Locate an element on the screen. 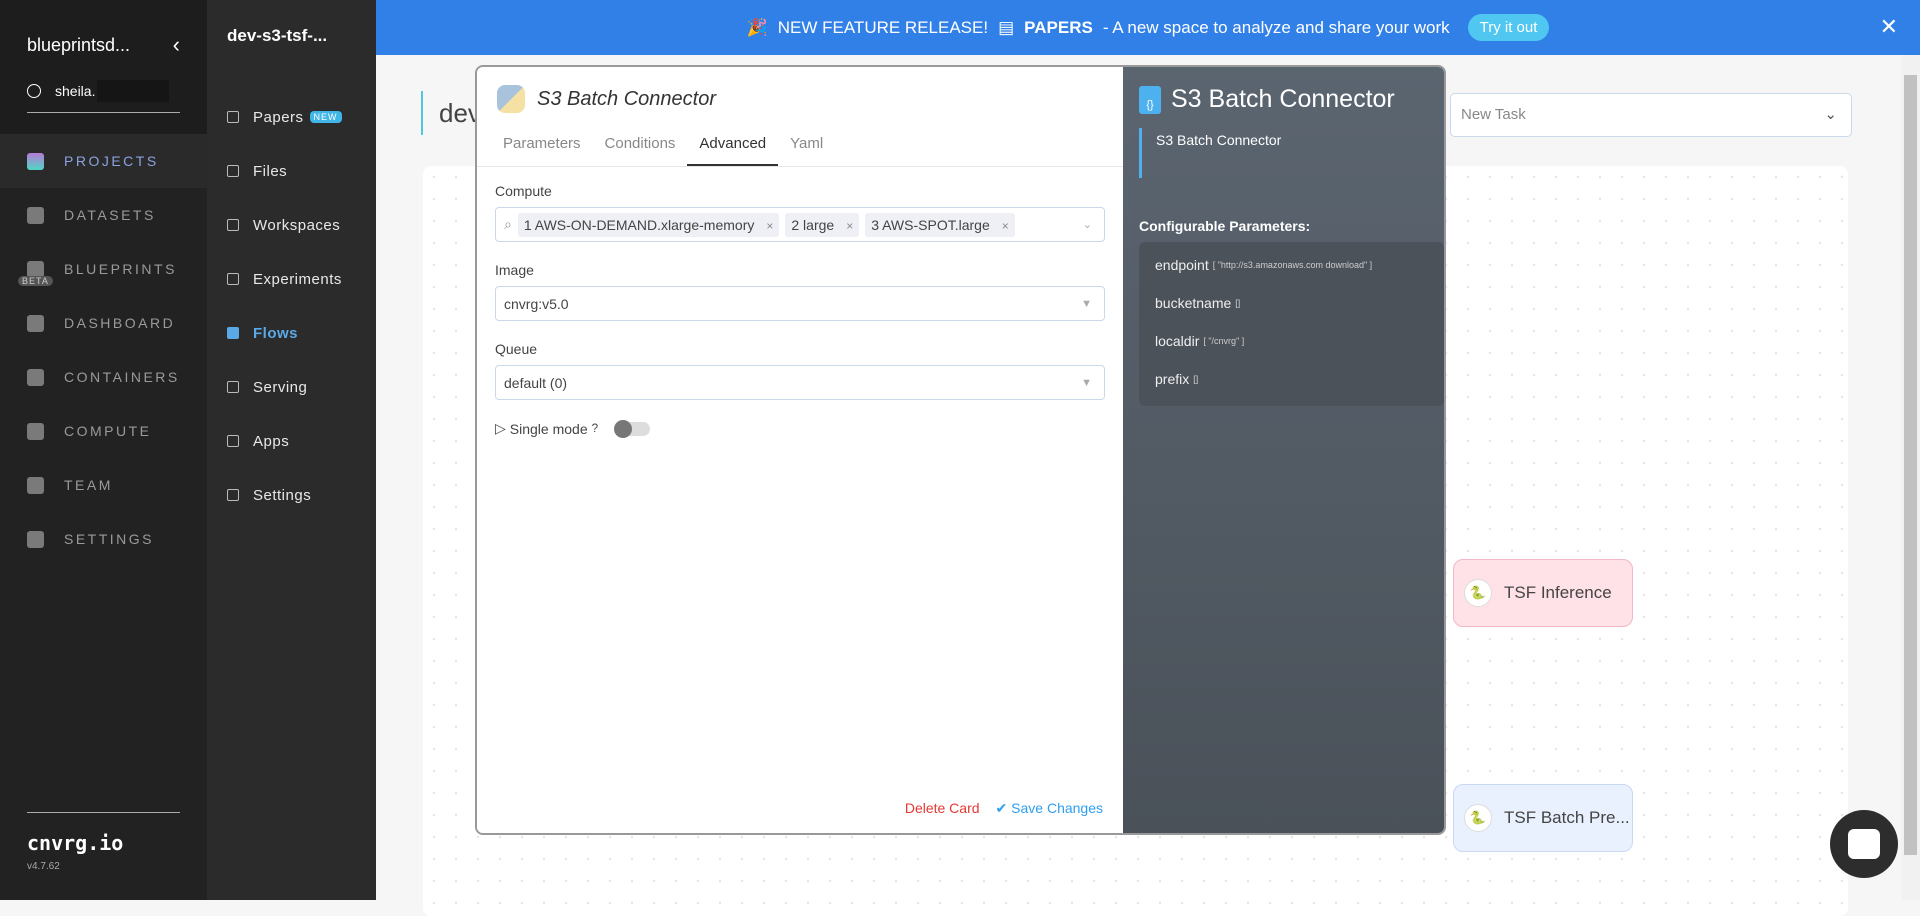 This screenshot has height=916, width=1920. delete-card-button: Delete Card is located at coordinates (942, 808).